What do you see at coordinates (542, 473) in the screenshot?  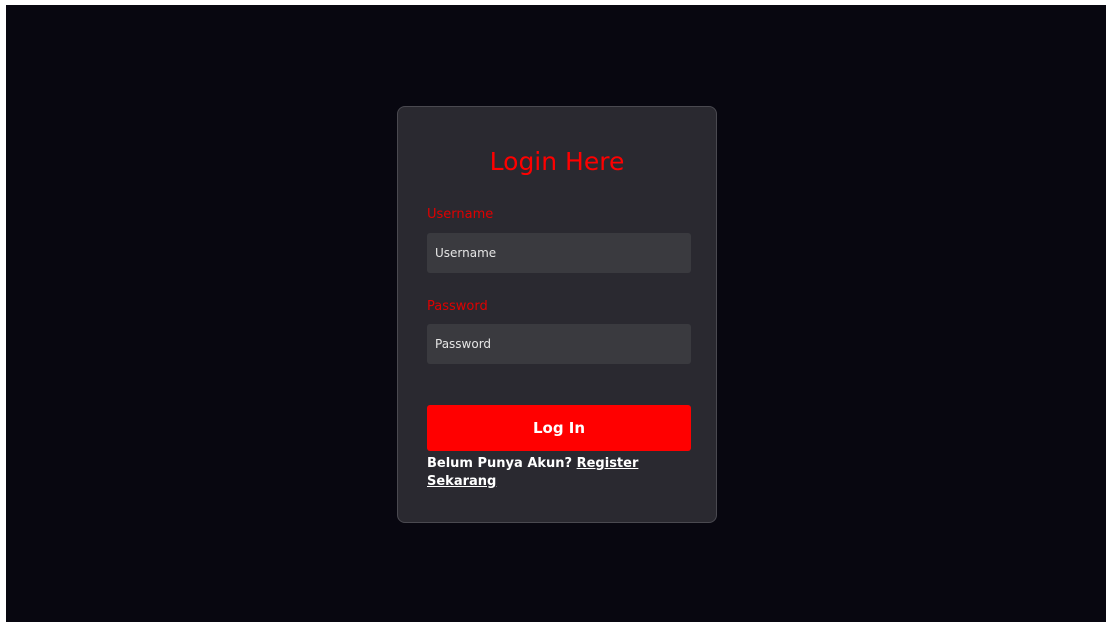 I see `register-prompt-container: Belum Punya Akun? Register Sekarang` at bounding box center [542, 473].